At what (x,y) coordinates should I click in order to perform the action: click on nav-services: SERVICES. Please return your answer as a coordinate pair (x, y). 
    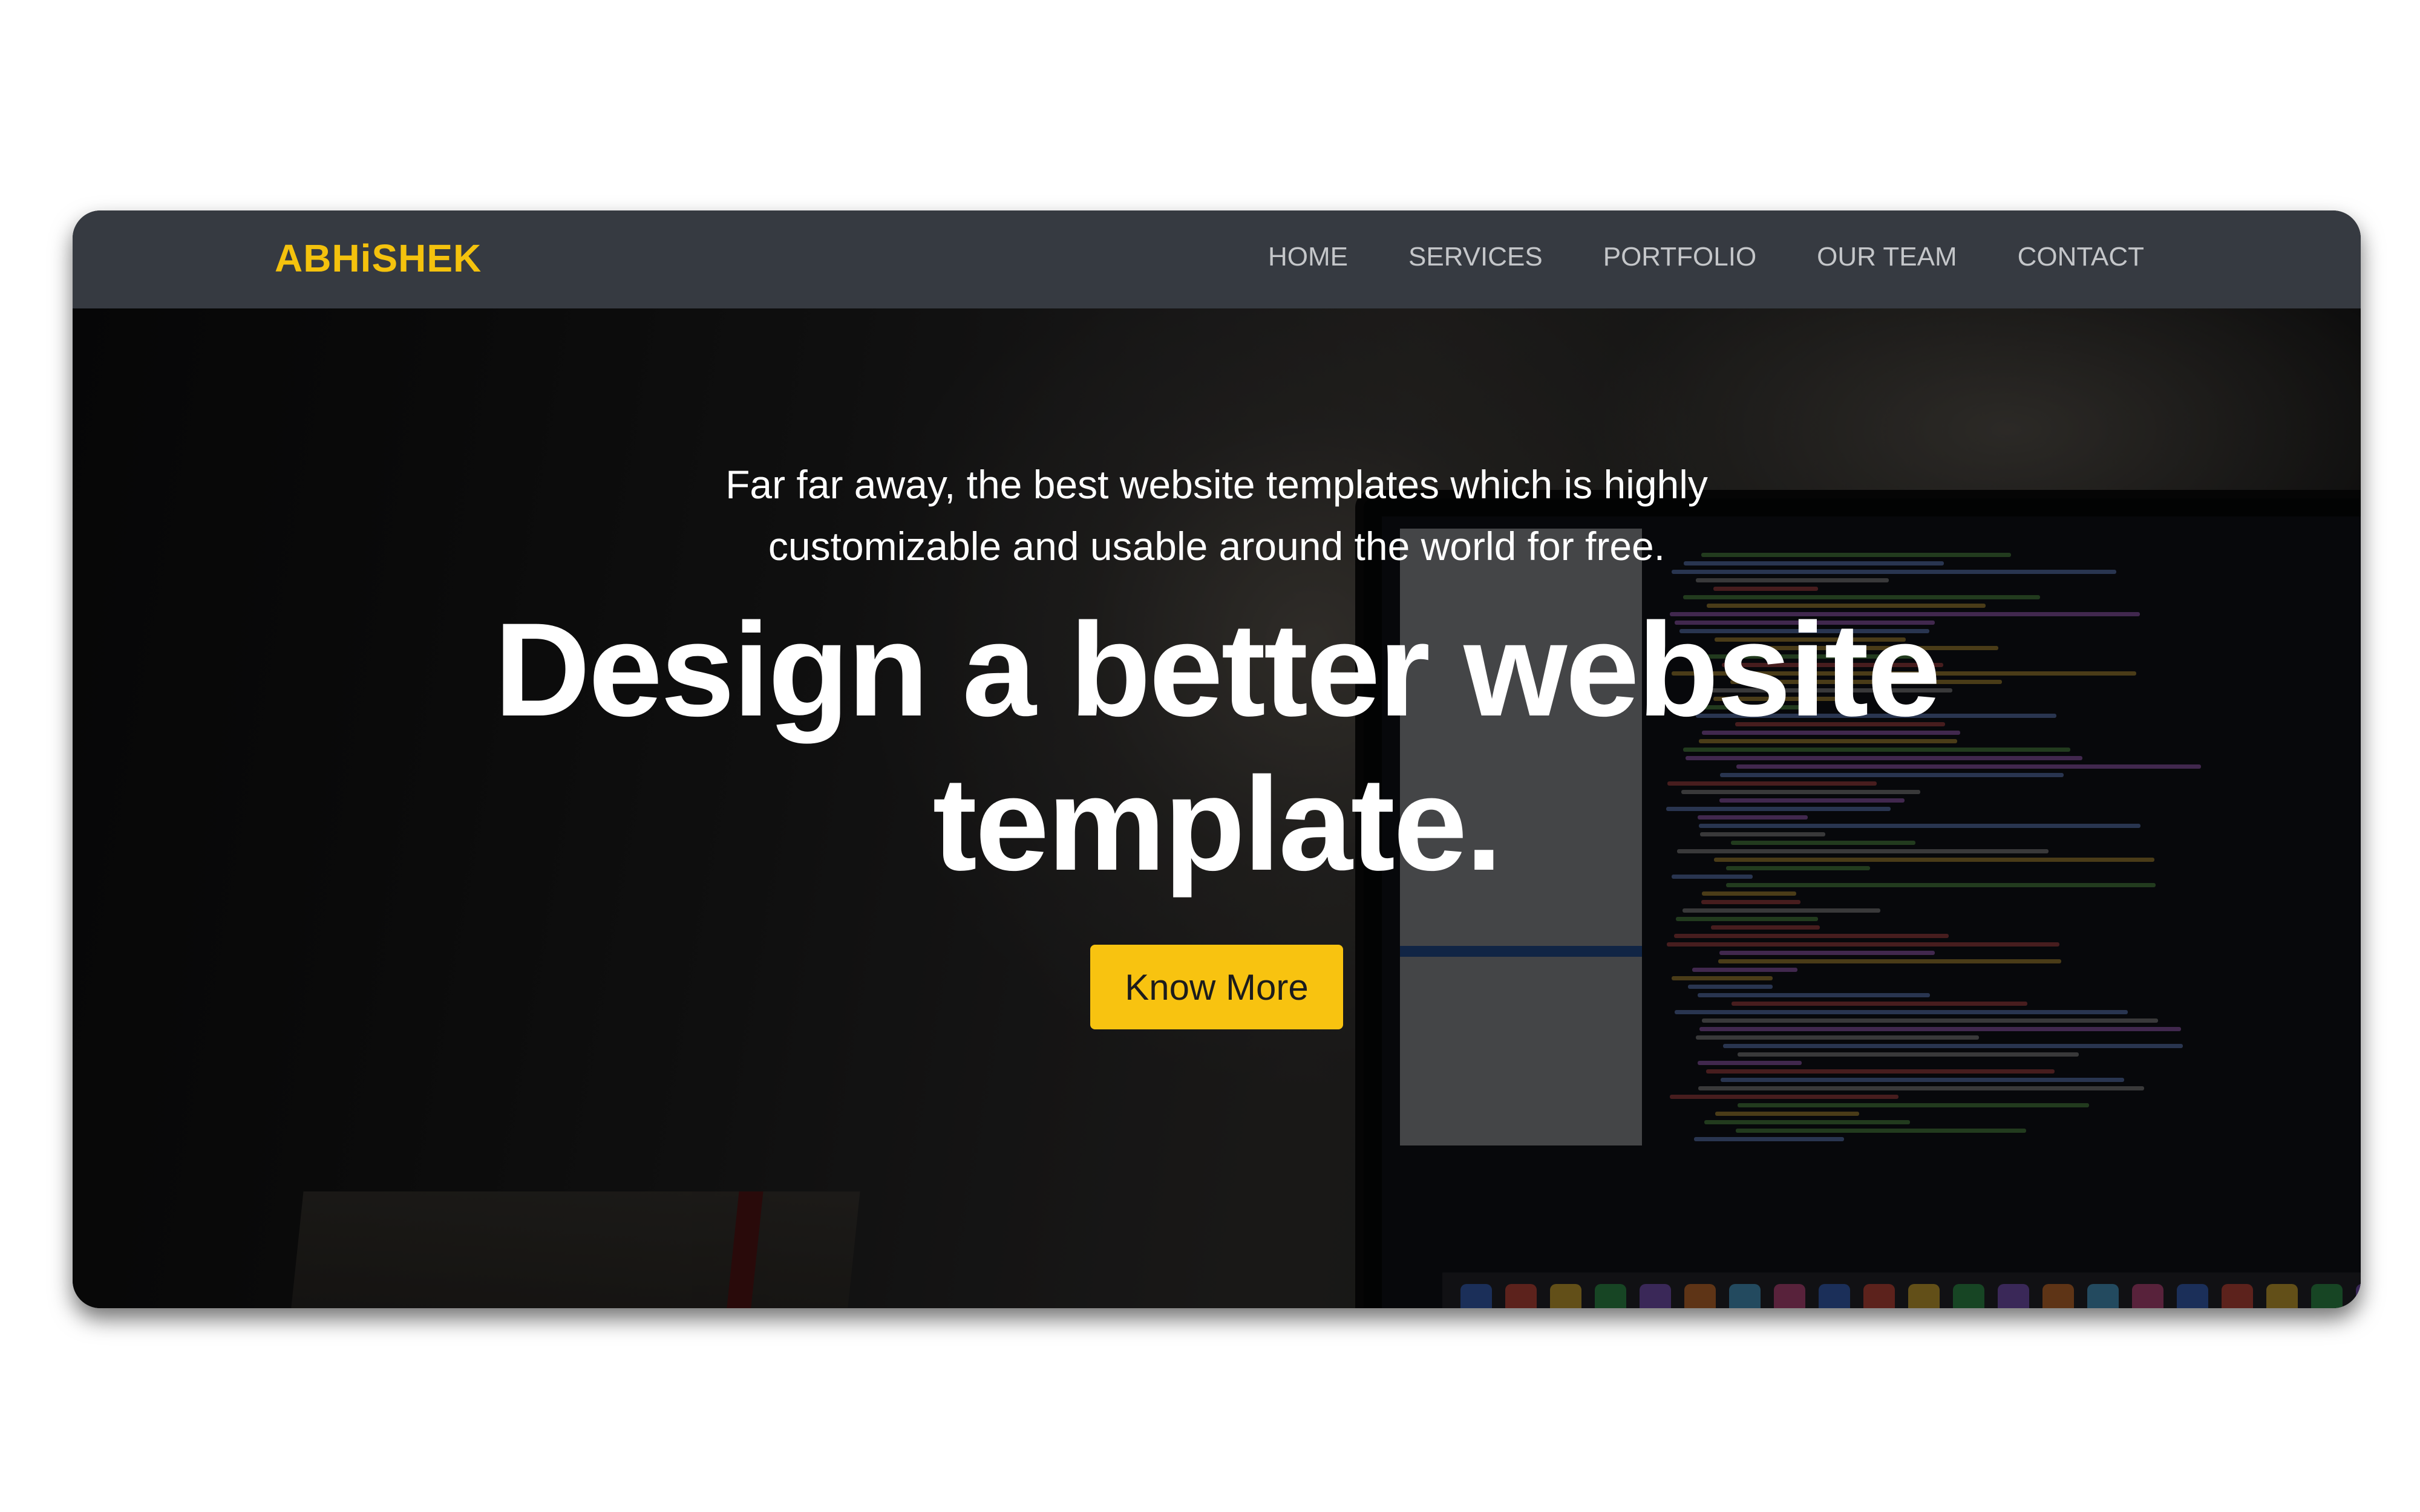
    Looking at the image, I should click on (1475, 257).